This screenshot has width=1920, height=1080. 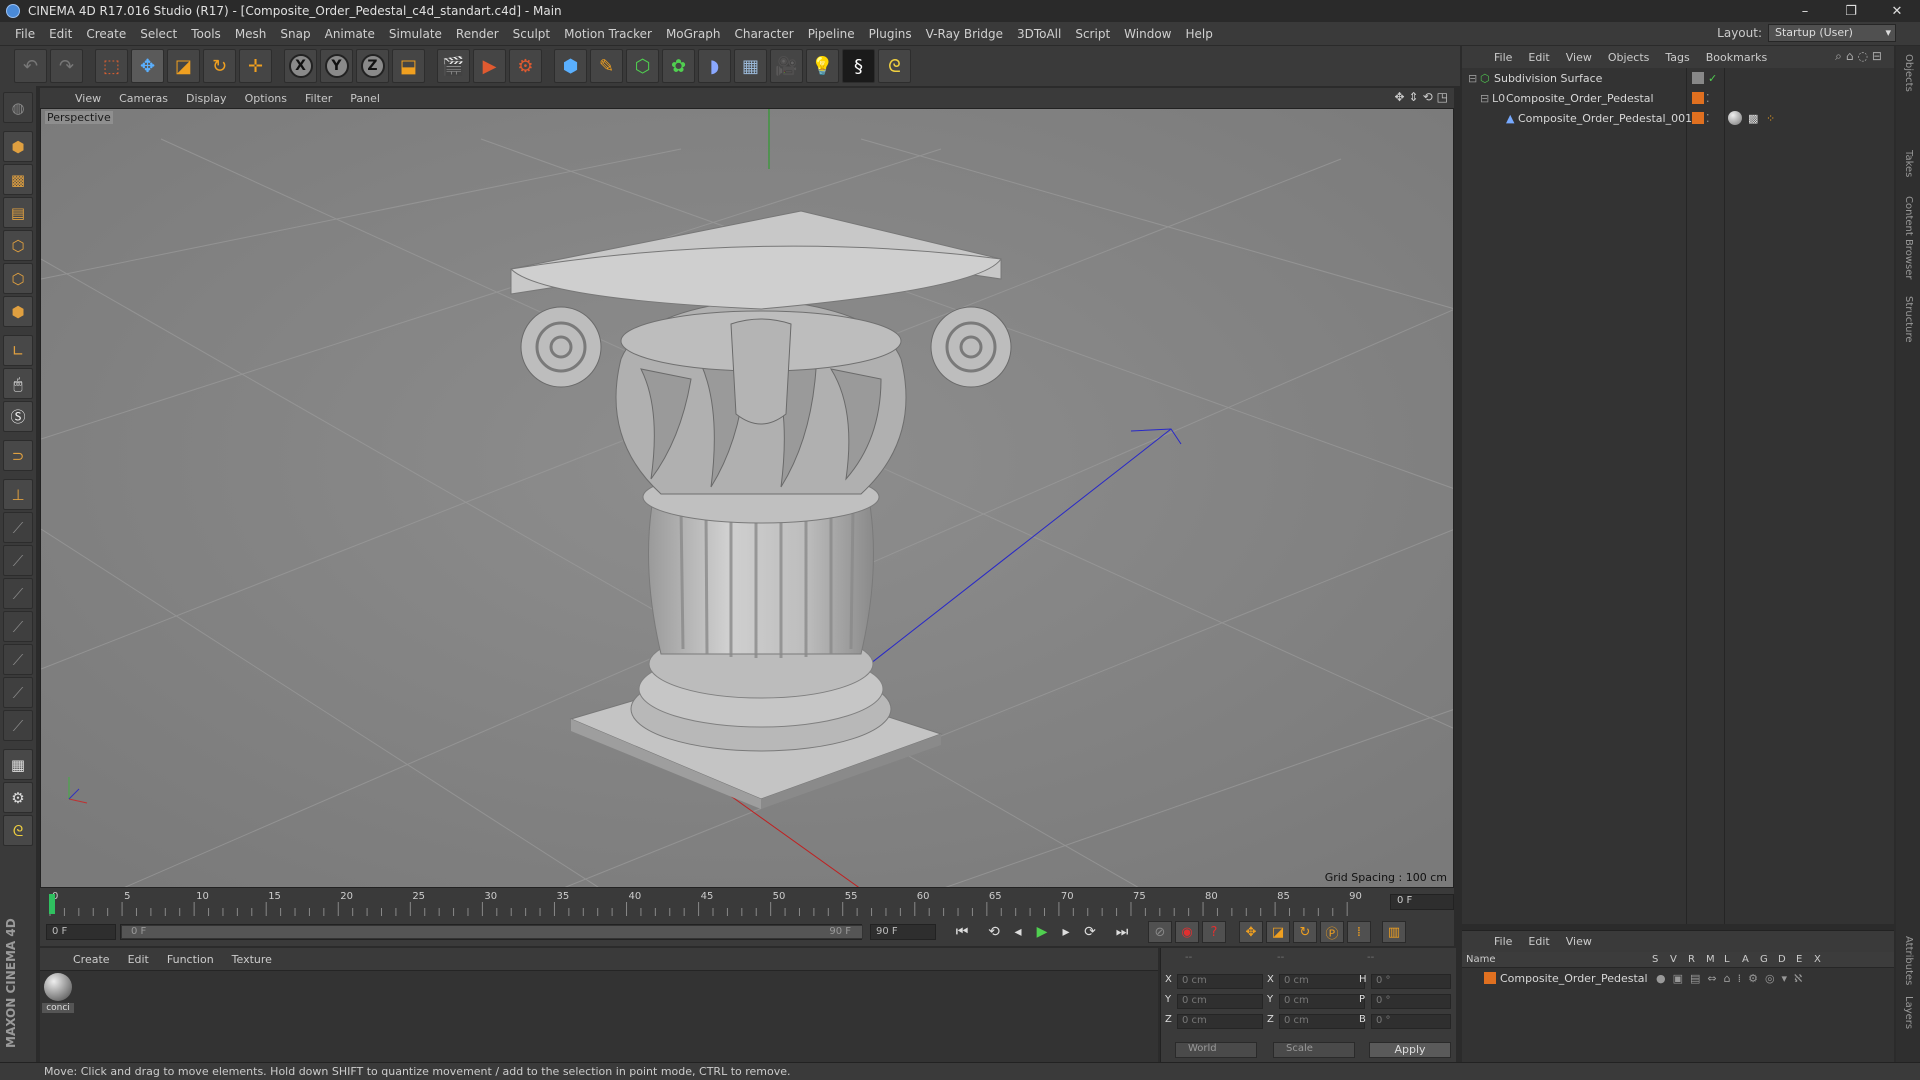 What do you see at coordinates (1897, 11) in the screenshot?
I see `close-button: ✕` at bounding box center [1897, 11].